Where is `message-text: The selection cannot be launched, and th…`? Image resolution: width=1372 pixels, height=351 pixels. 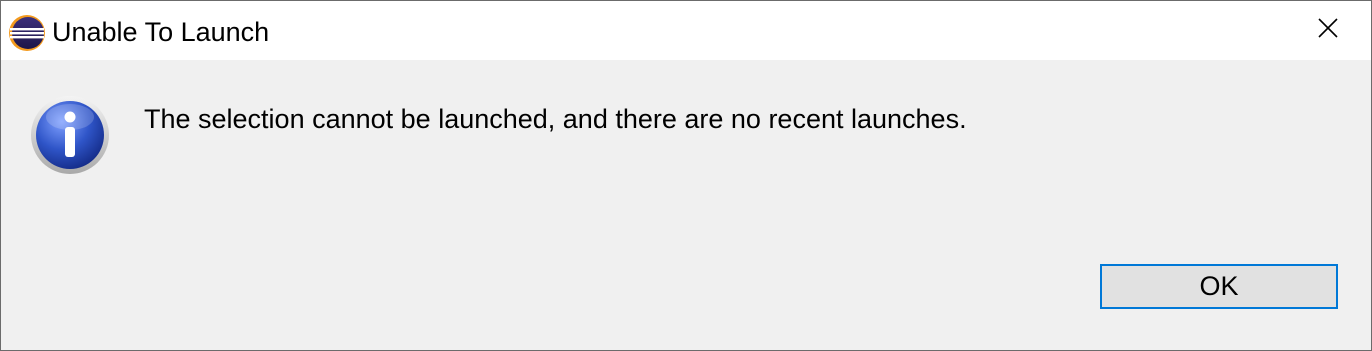 message-text: The selection cannot be launched, and th… is located at coordinates (555, 119).